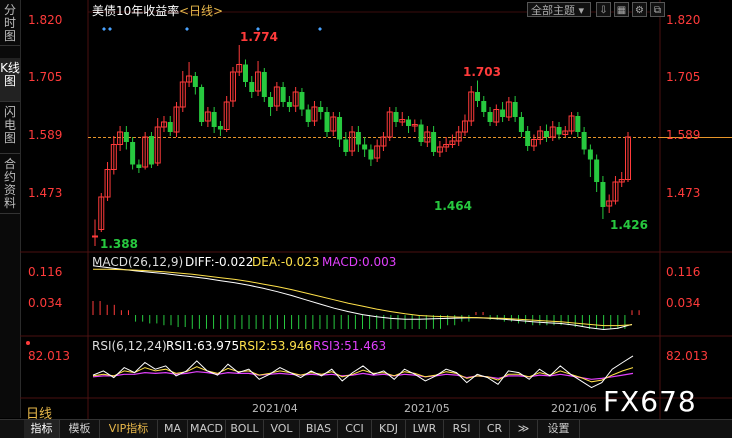 This screenshot has width=732, height=438. Describe the element at coordinates (173, 429) in the screenshot. I see `tab-ma: MA` at that location.